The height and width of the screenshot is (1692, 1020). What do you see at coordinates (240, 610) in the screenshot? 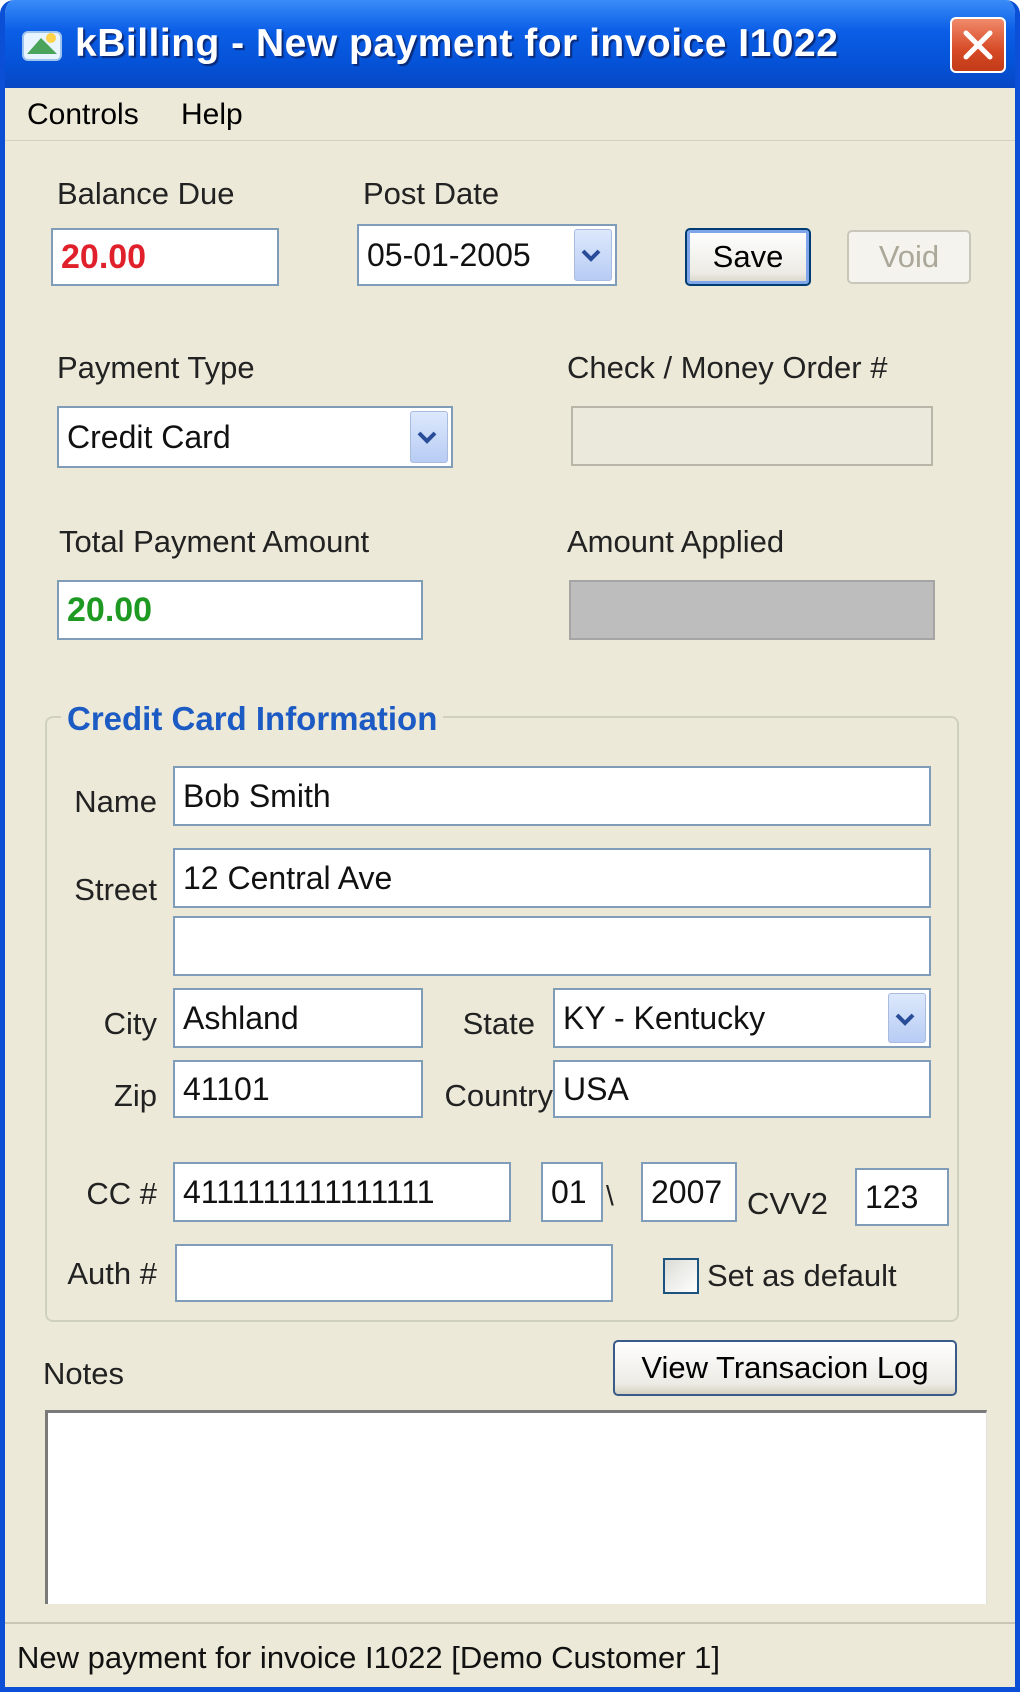
I see `total-payment-field: 20.00` at bounding box center [240, 610].